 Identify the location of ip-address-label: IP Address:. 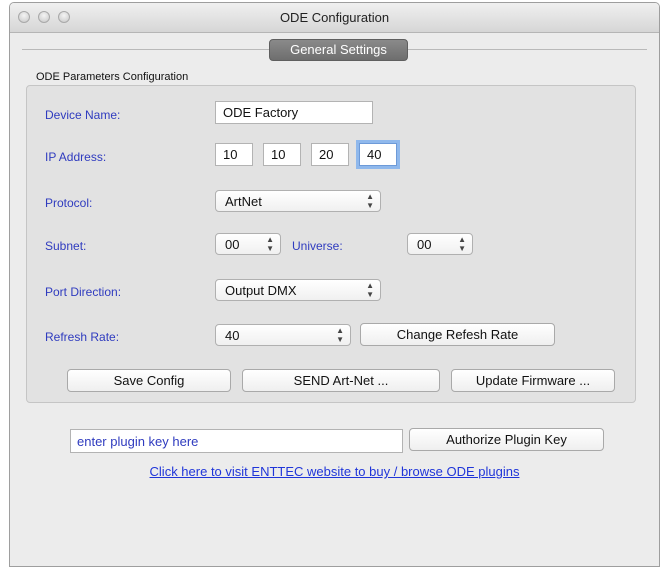
(76, 157).